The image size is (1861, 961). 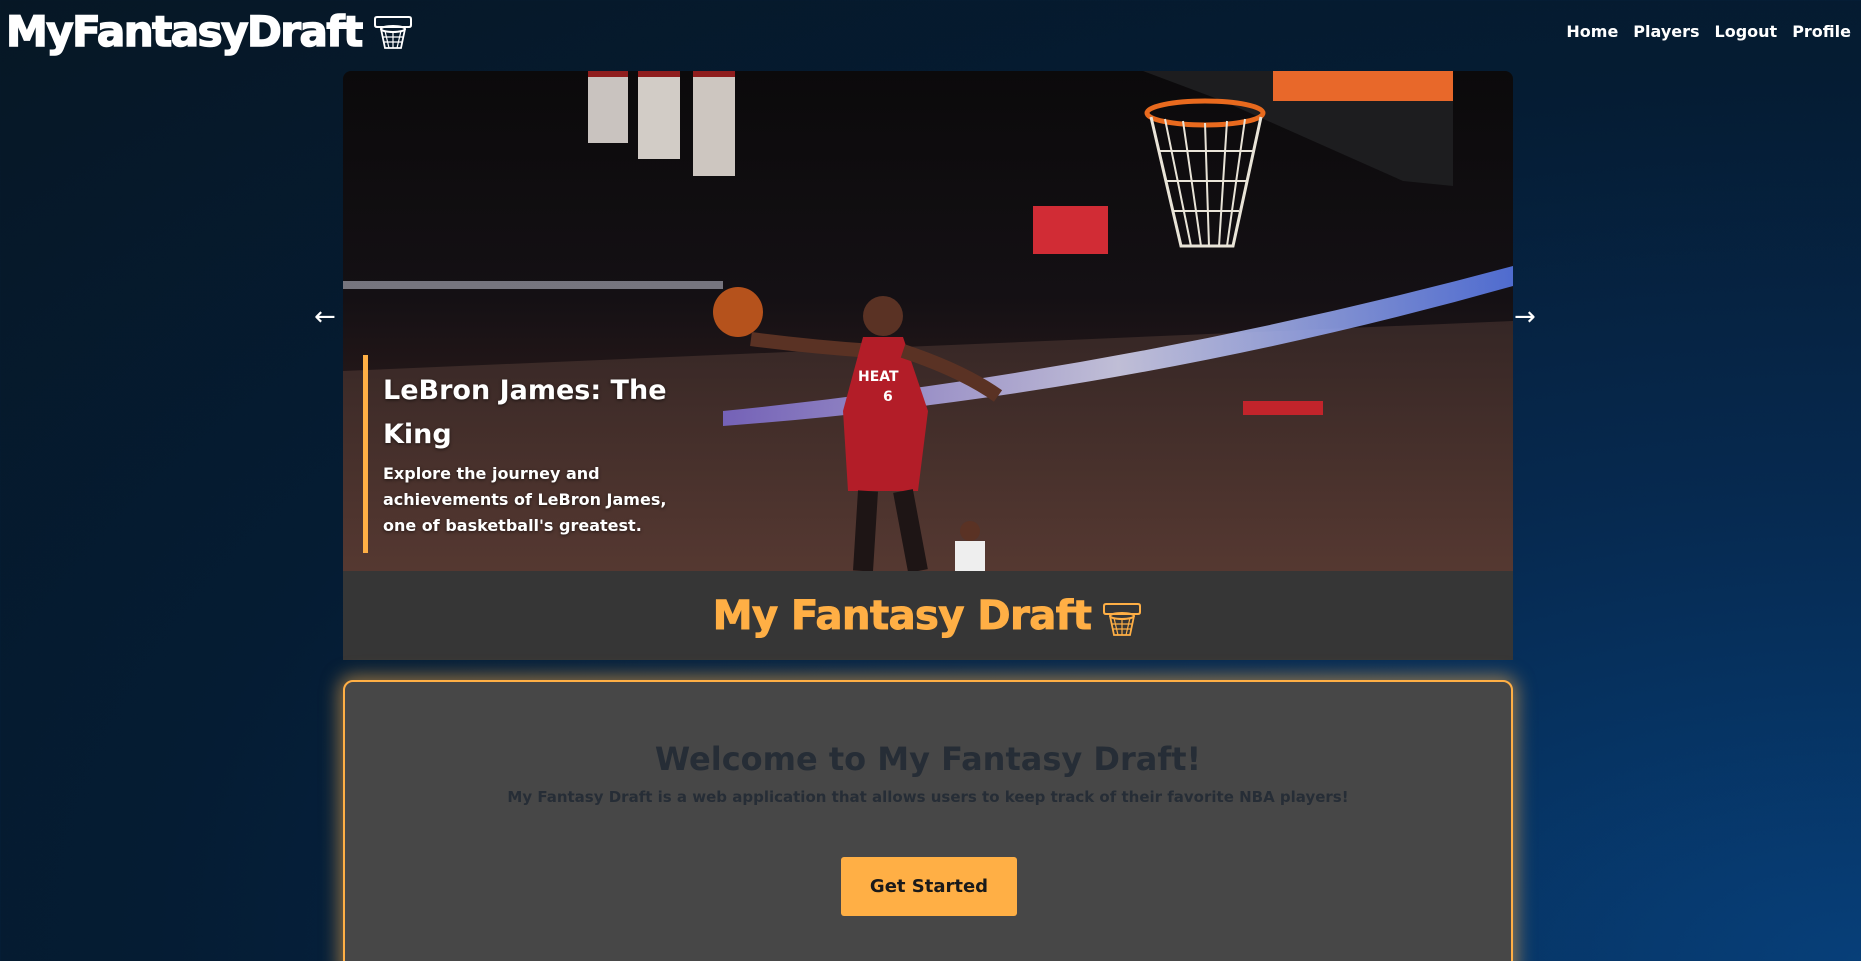 I want to click on carousel-prev-arrow: ←, so click(x=325, y=317).